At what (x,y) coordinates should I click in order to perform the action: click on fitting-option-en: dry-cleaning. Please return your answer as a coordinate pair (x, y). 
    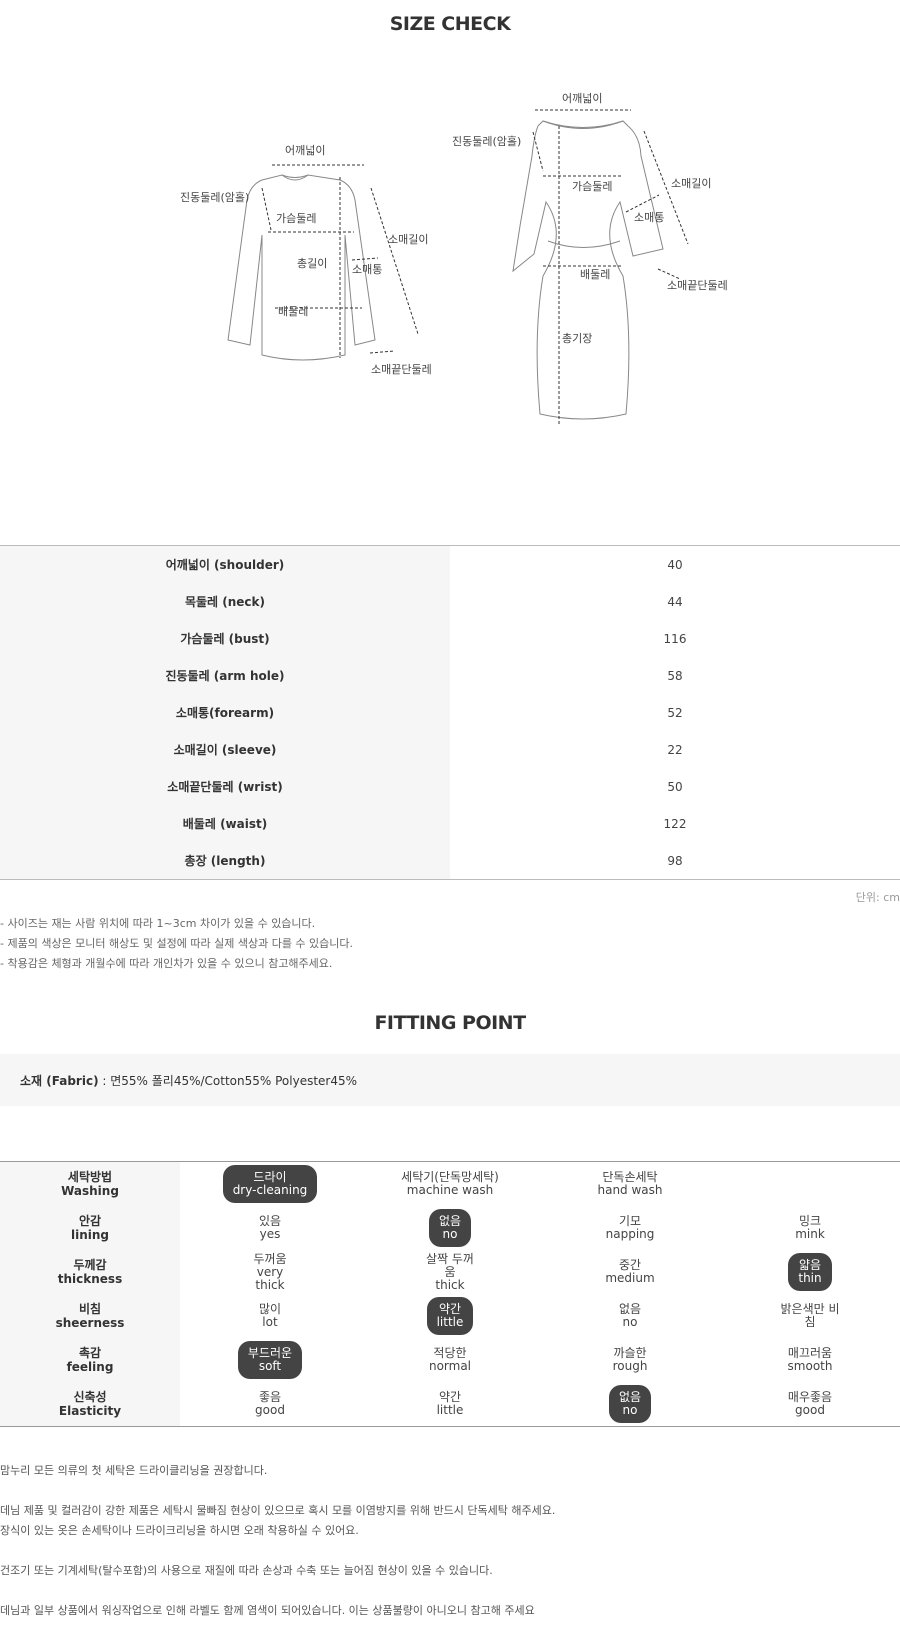
    Looking at the image, I should click on (270, 1190).